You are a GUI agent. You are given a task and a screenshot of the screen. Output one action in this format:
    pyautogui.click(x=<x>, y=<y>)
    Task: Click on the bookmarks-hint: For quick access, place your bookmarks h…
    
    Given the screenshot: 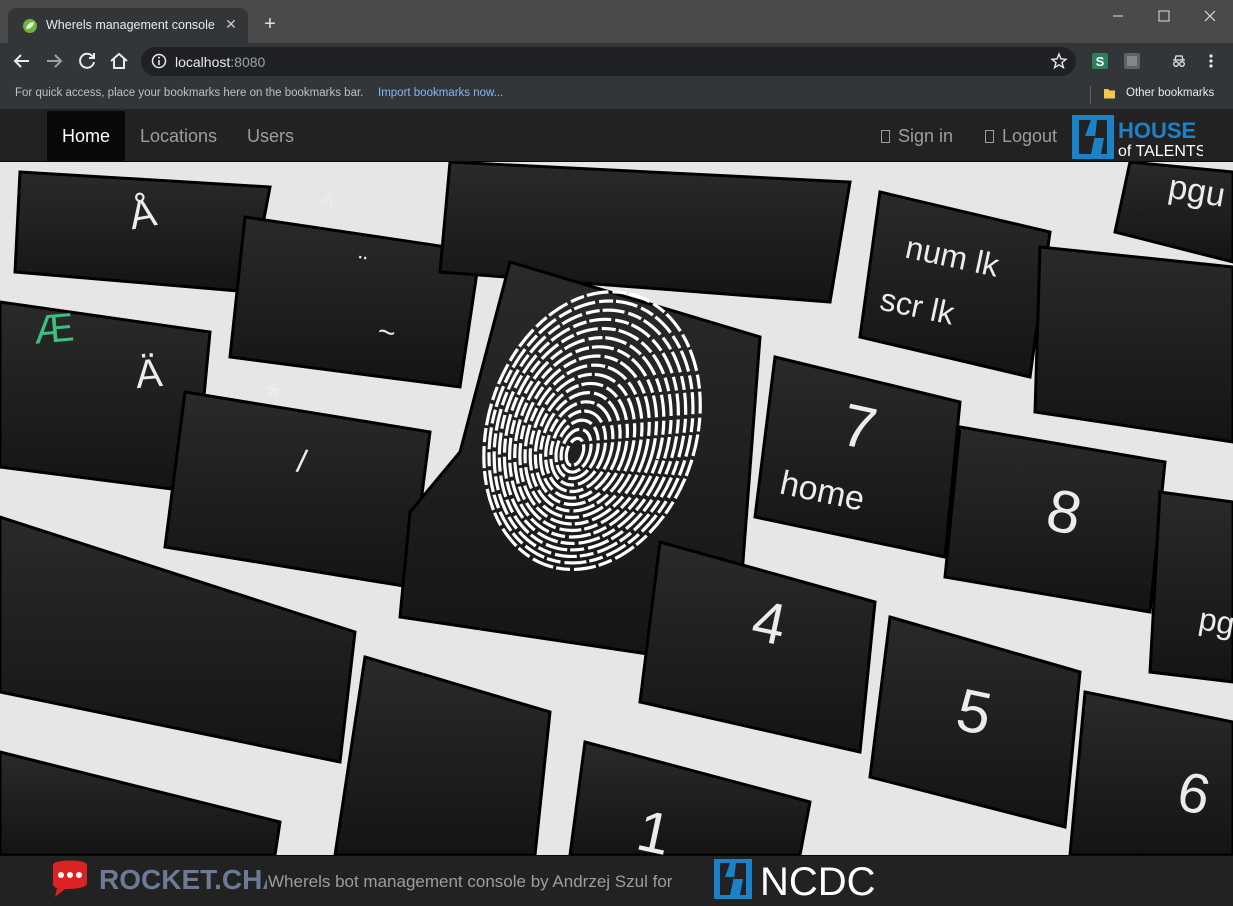 What is the action you would take?
    pyautogui.click(x=189, y=93)
    